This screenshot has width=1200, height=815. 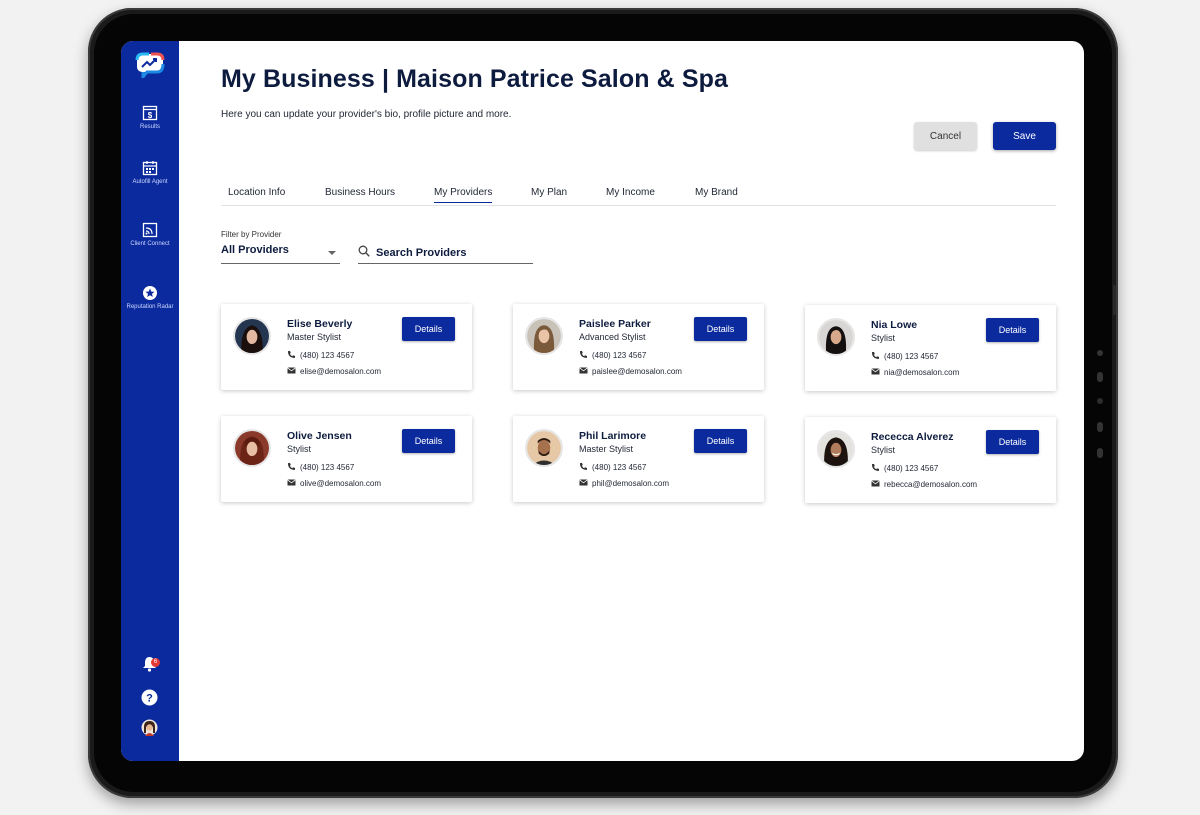 I want to click on tab-my-brand: My Brand, so click(x=716, y=194).